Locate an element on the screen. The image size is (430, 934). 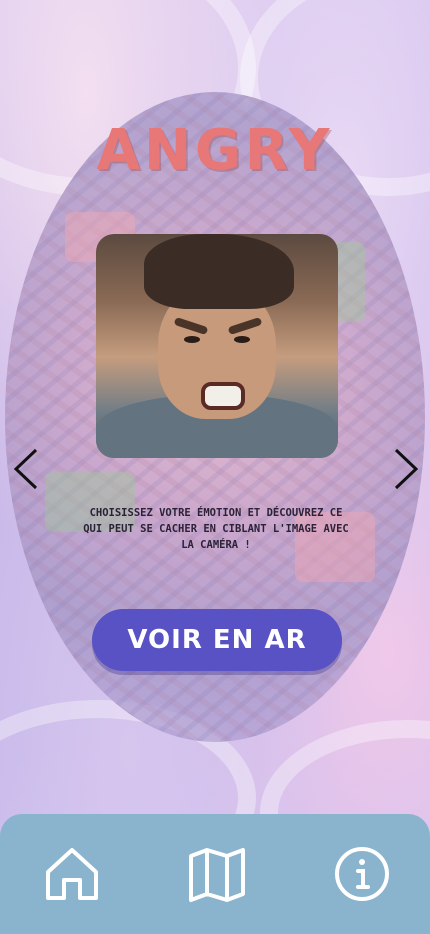
nav-info-button is located at coordinates (362, 874).